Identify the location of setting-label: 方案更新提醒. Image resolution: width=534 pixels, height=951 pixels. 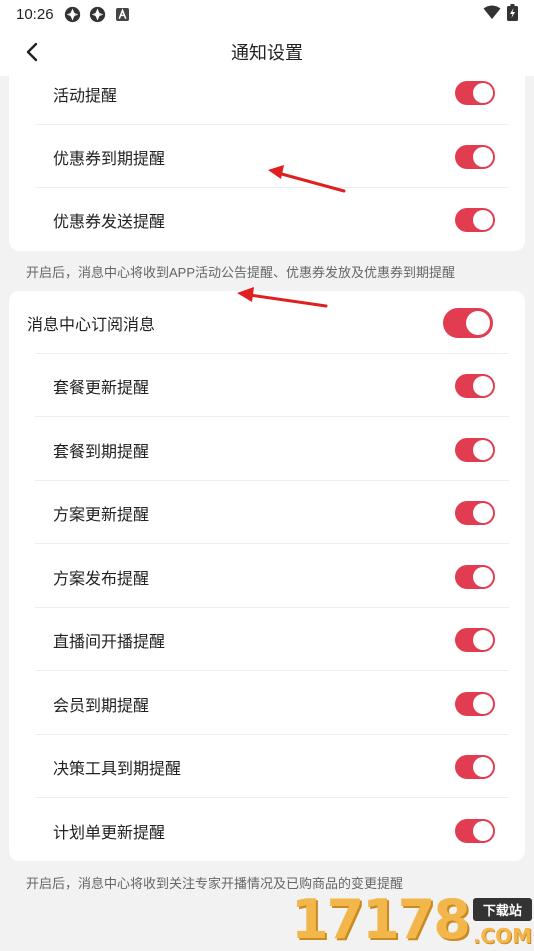
(101, 513).